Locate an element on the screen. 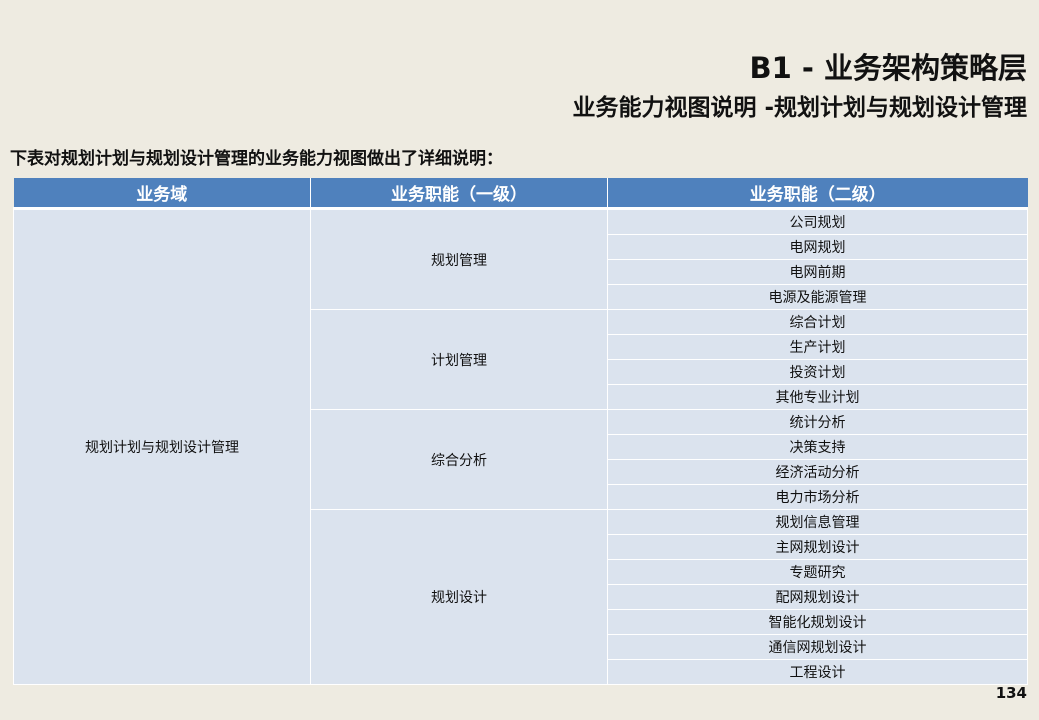 The image size is (1039, 720). level2-cell: 工程设计 is located at coordinates (817, 672).